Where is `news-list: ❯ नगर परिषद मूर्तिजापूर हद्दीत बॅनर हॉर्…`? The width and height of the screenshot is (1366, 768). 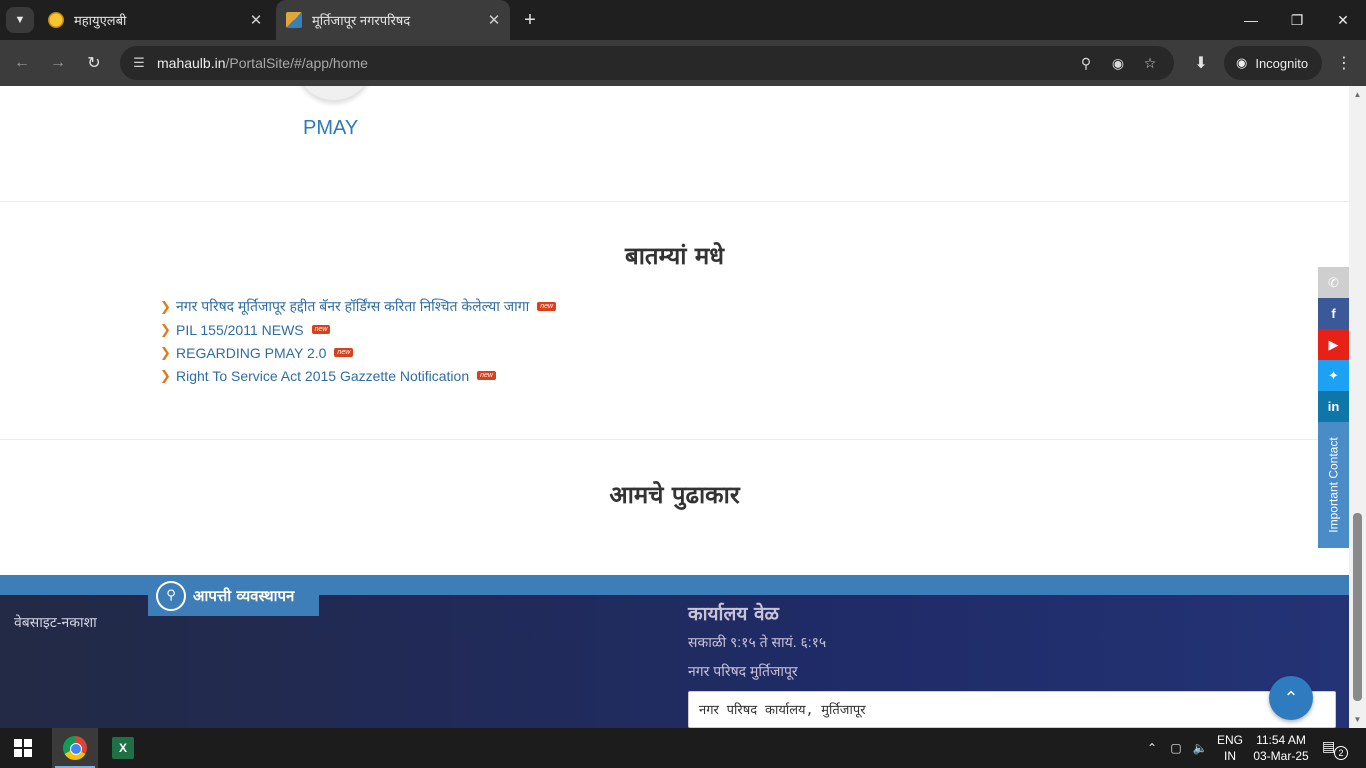
news-list: ❯ नगर परिषद मूर्तिजापूर हद्दीत बॅनर हॉर्… is located at coordinates (358, 341).